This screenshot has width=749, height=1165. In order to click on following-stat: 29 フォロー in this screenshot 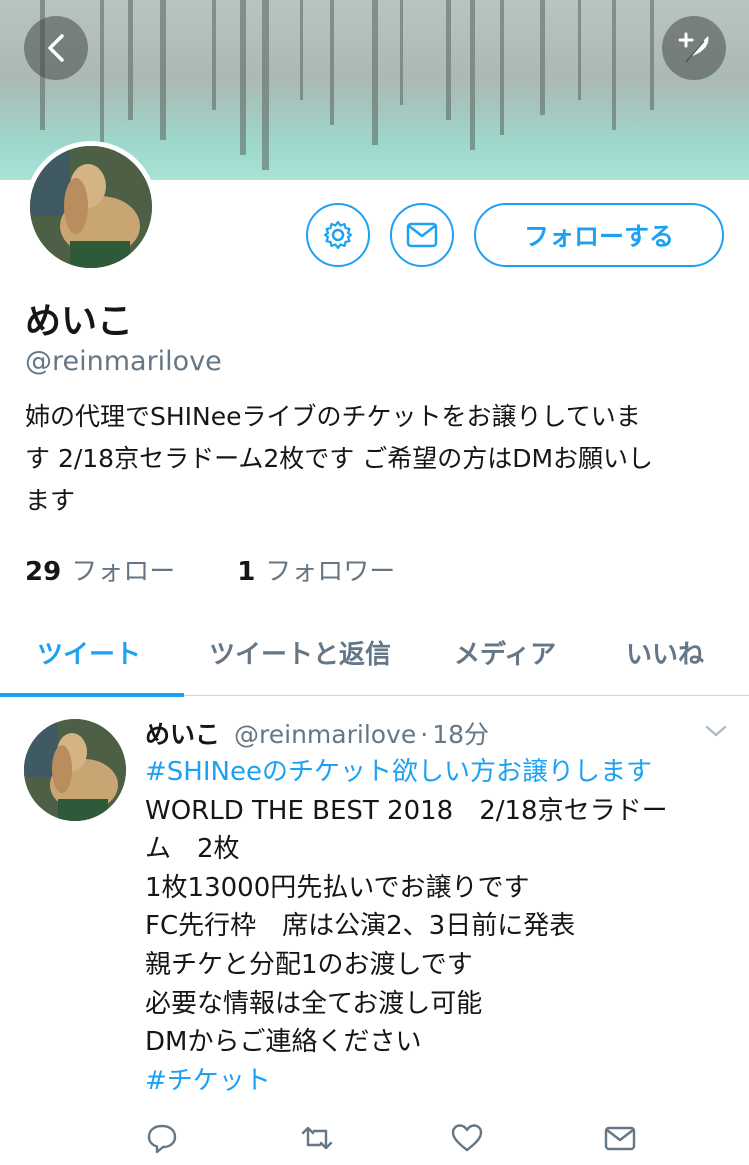, I will do `click(100, 569)`.